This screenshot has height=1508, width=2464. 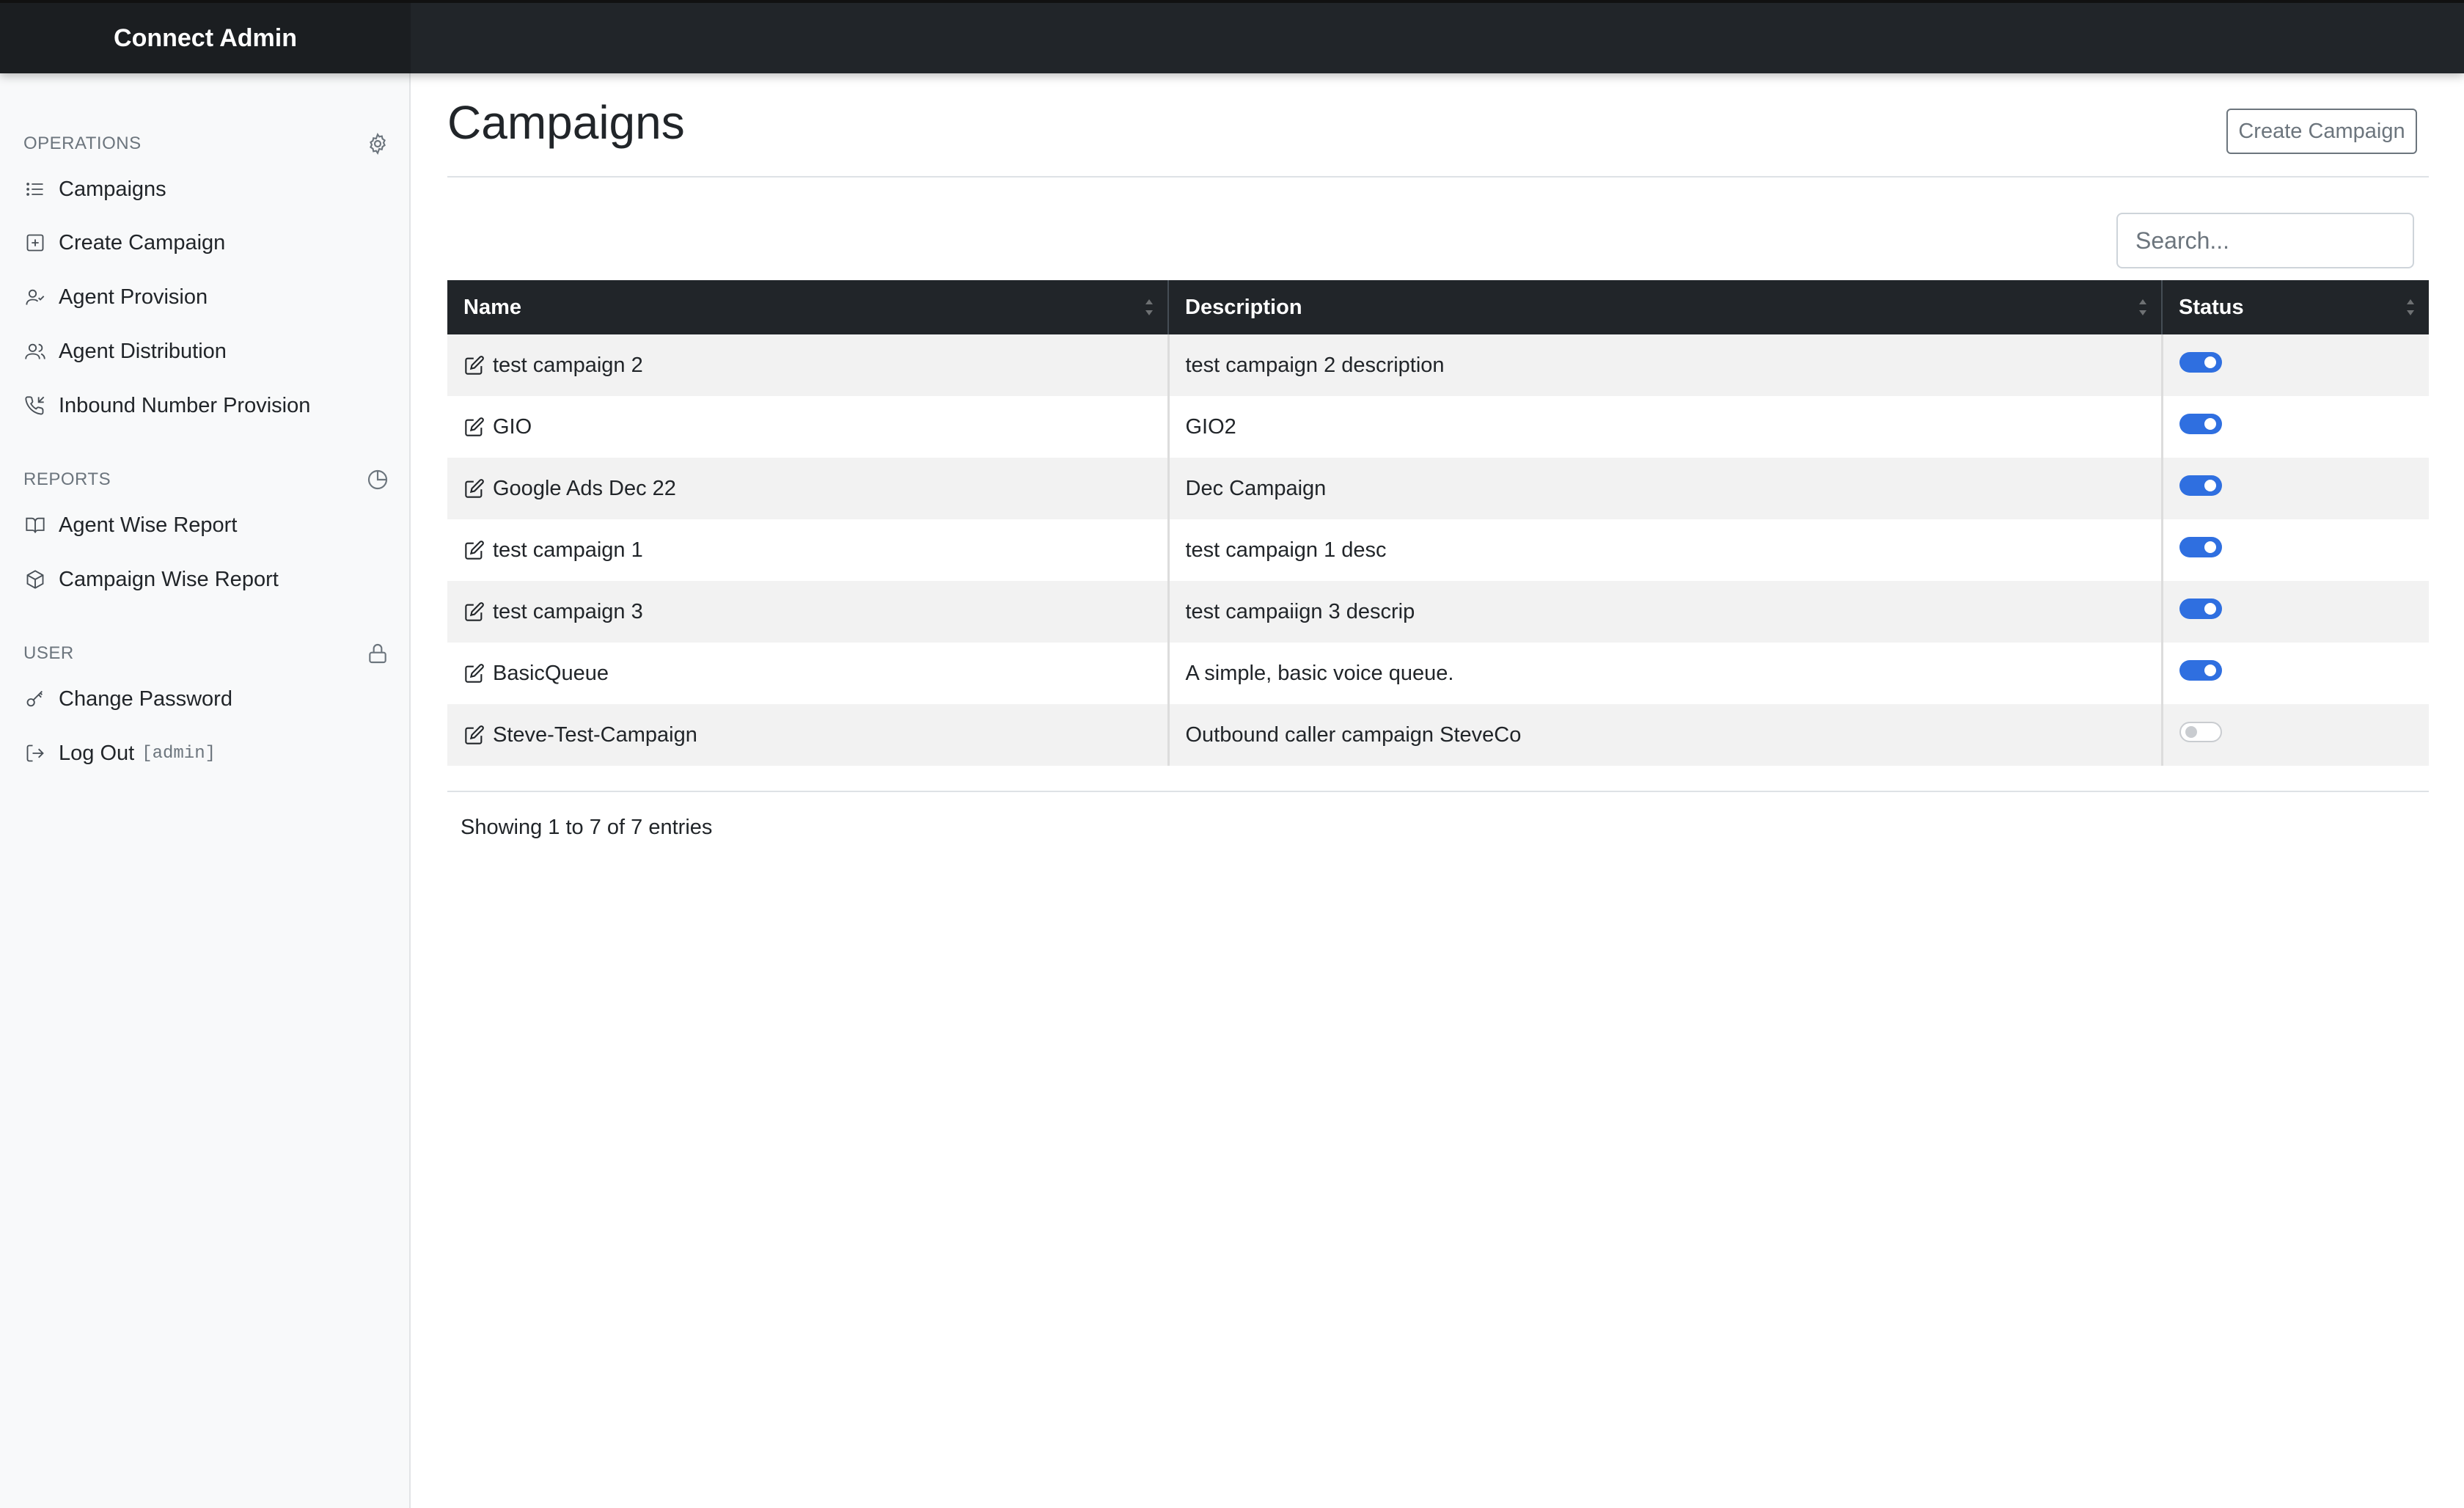 What do you see at coordinates (205, 38) in the screenshot?
I see `app-brand: Connect Admin` at bounding box center [205, 38].